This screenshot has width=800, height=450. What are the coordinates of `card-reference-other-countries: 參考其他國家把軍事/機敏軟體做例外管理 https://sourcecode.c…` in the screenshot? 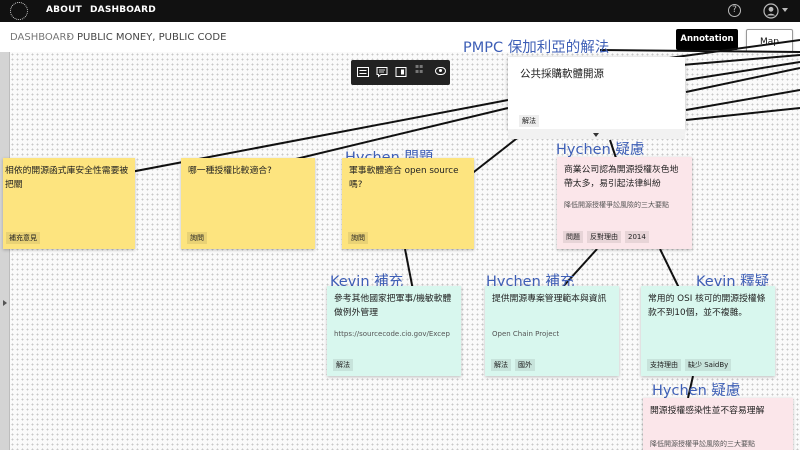 It's located at (394, 331).